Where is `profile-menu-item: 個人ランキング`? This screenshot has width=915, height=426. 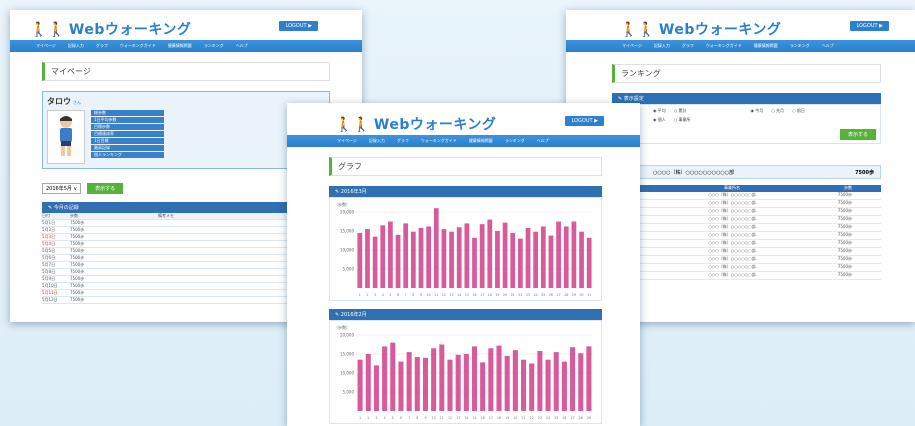 profile-menu-item: 個人ランキング is located at coordinates (127, 155).